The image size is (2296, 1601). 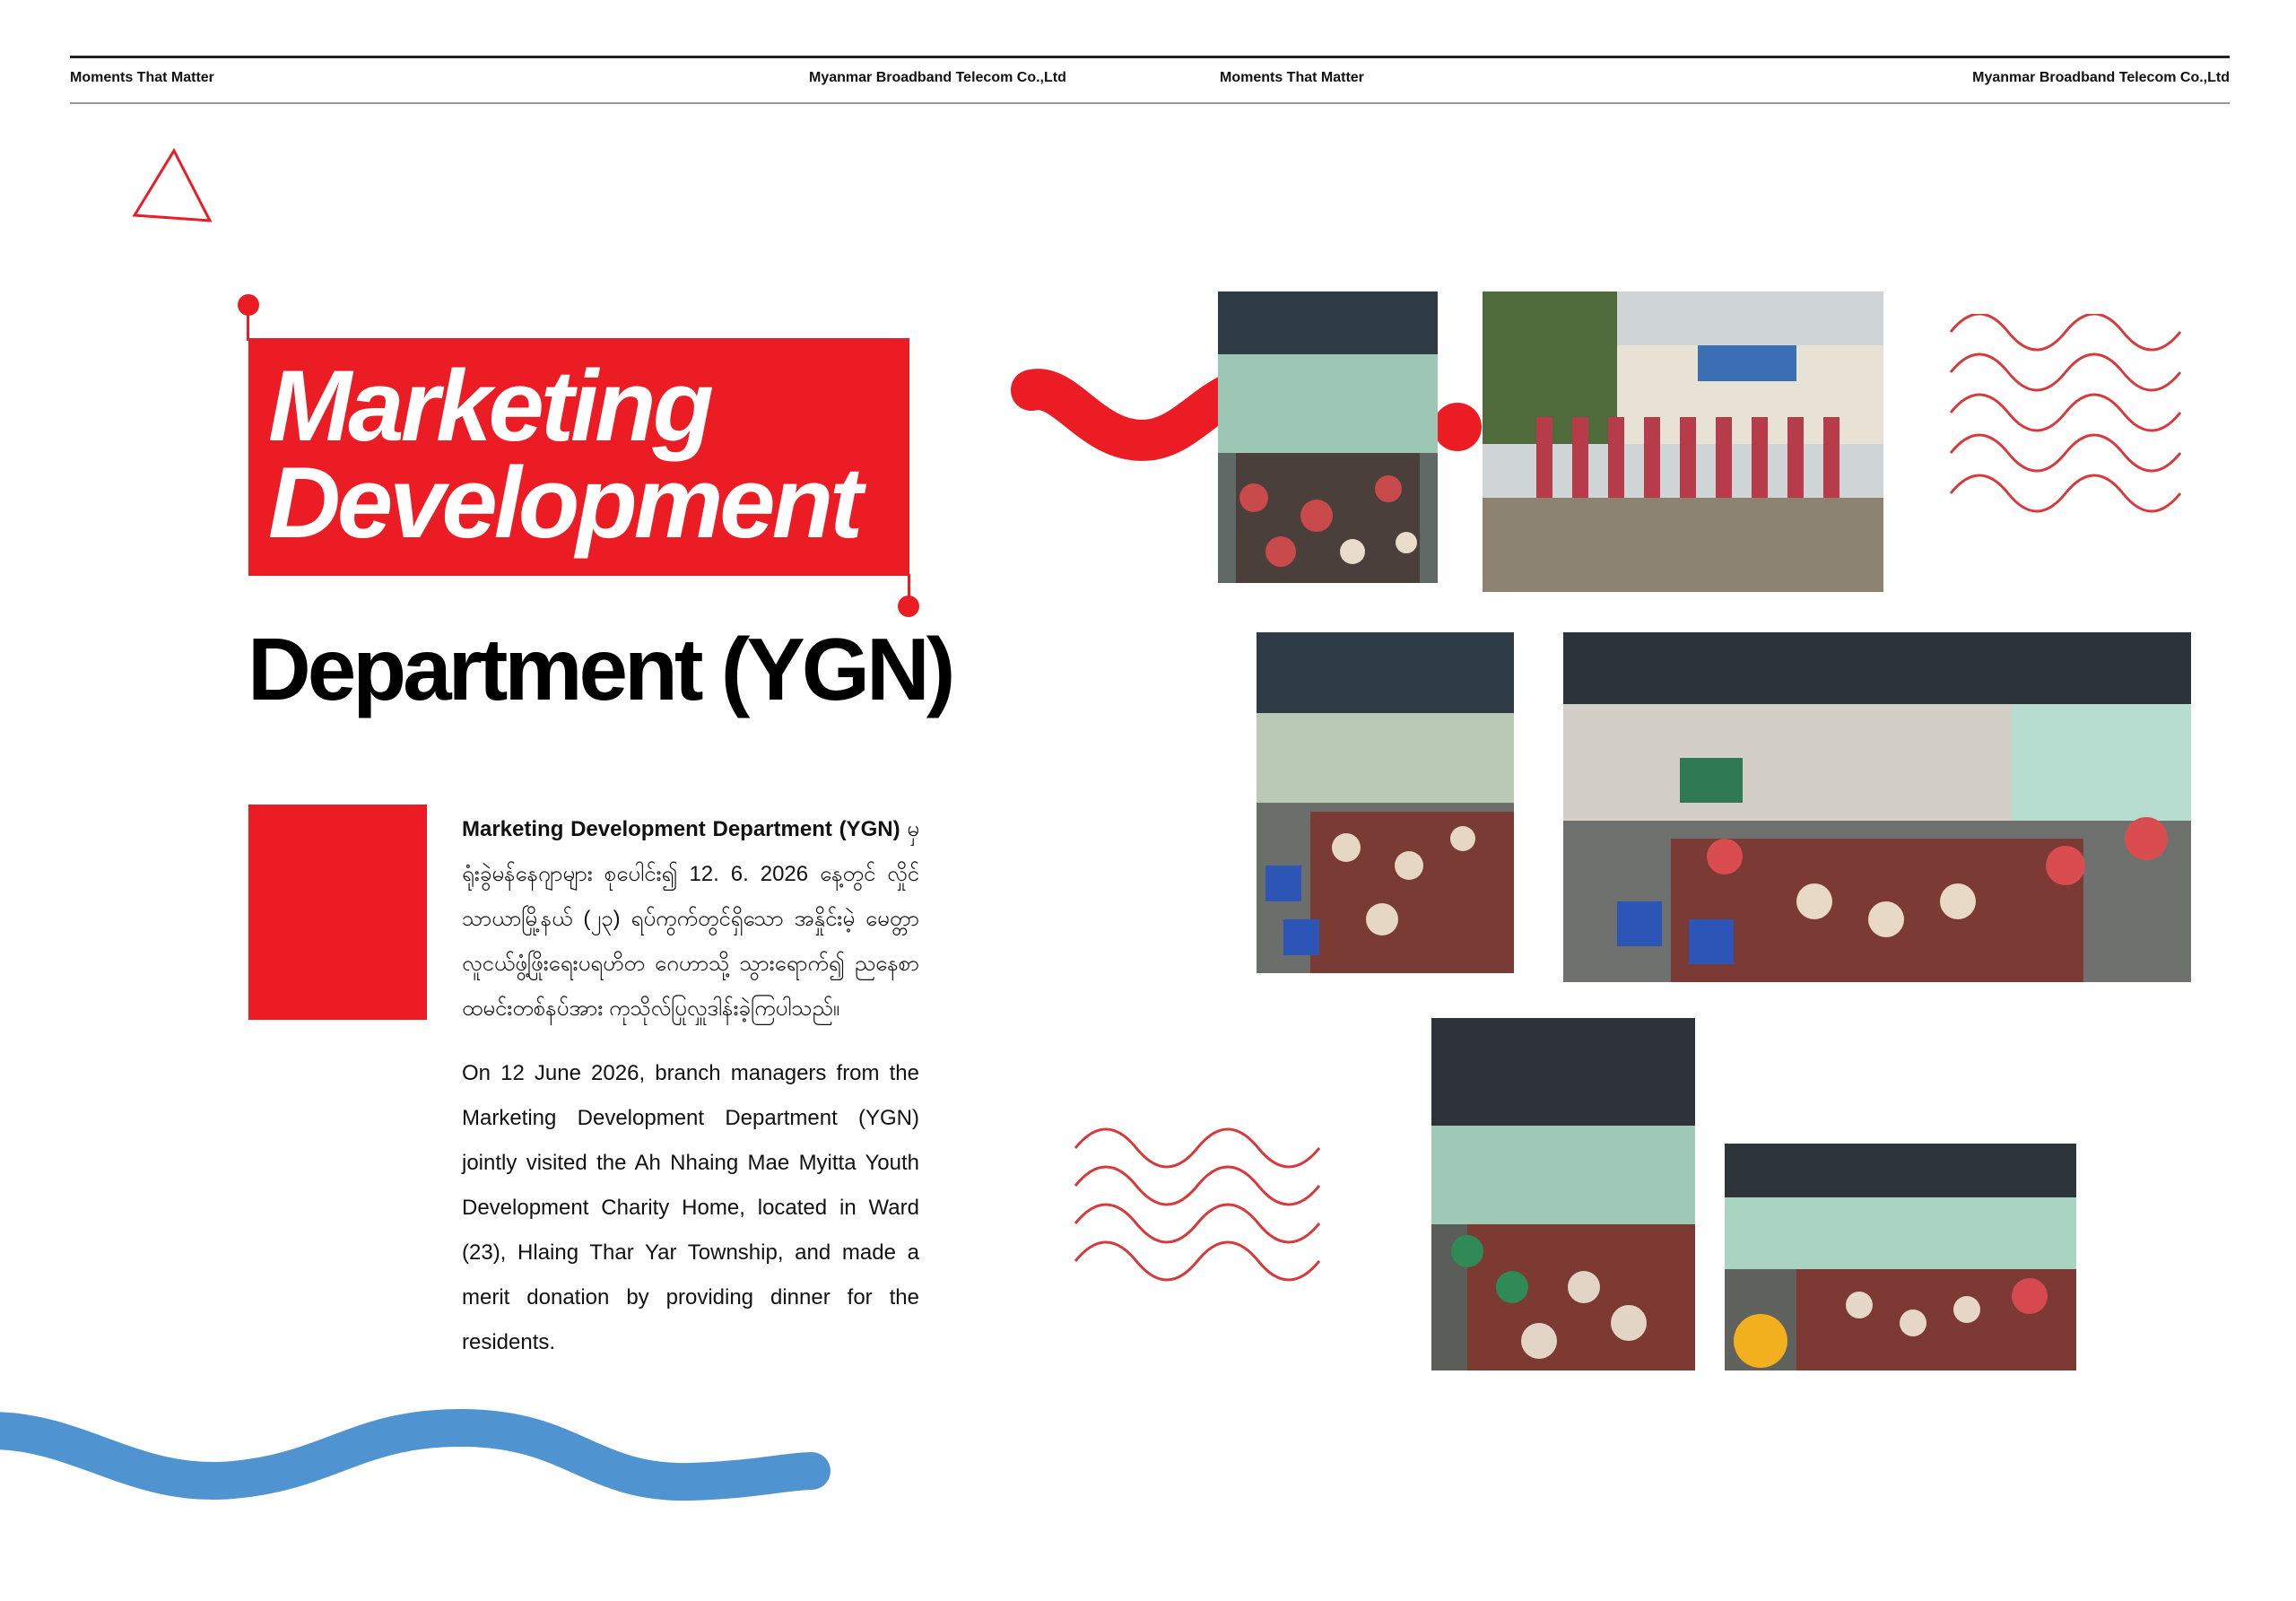 What do you see at coordinates (337, 912) in the screenshot?
I see `red-square-accent` at bounding box center [337, 912].